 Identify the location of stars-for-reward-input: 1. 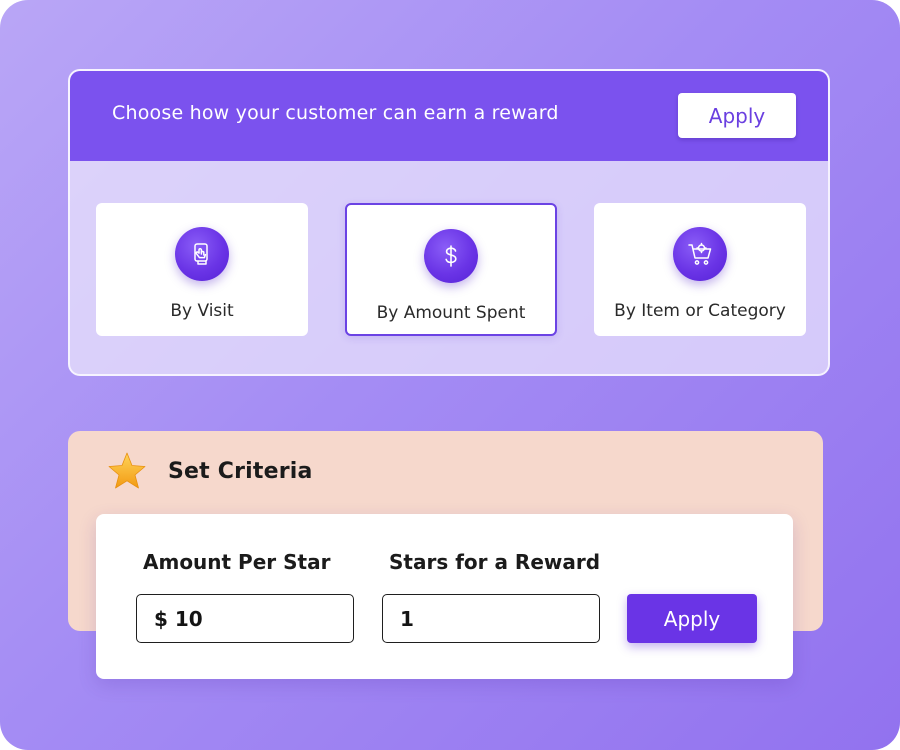
(491, 618).